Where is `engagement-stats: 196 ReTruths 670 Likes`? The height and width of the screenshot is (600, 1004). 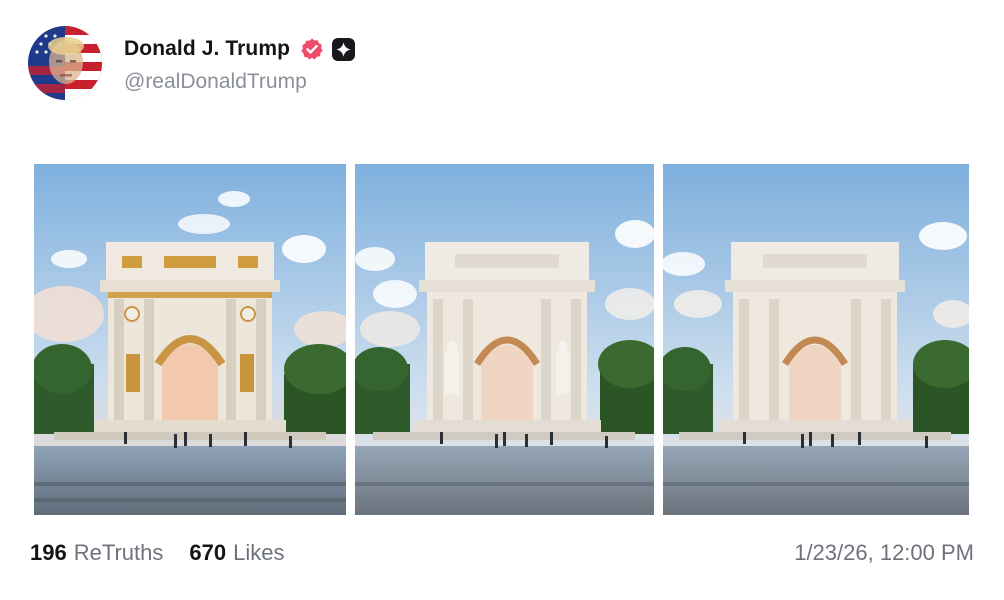
engagement-stats: 196 ReTruths 670 Likes is located at coordinates (157, 553).